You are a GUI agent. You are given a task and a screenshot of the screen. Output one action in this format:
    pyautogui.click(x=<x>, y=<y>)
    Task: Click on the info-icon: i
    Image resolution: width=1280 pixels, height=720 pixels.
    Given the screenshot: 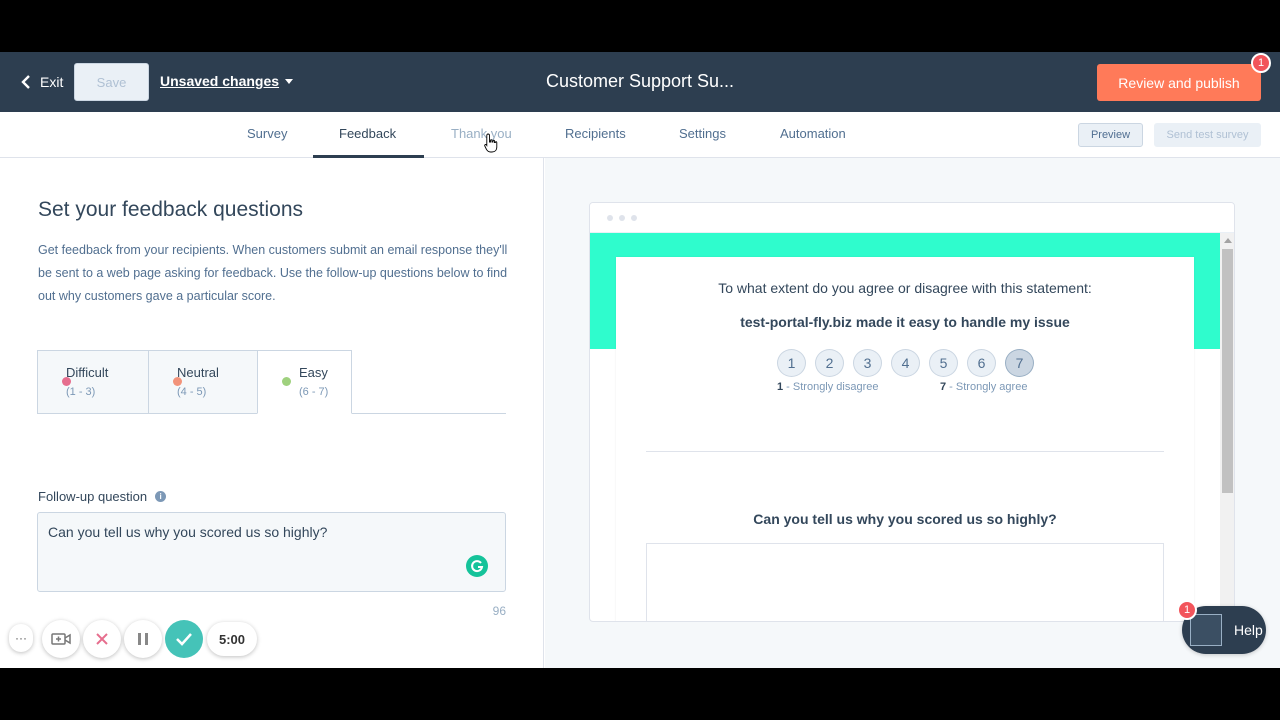 What is the action you would take?
    pyautogui.click(x=161, y=496)
    